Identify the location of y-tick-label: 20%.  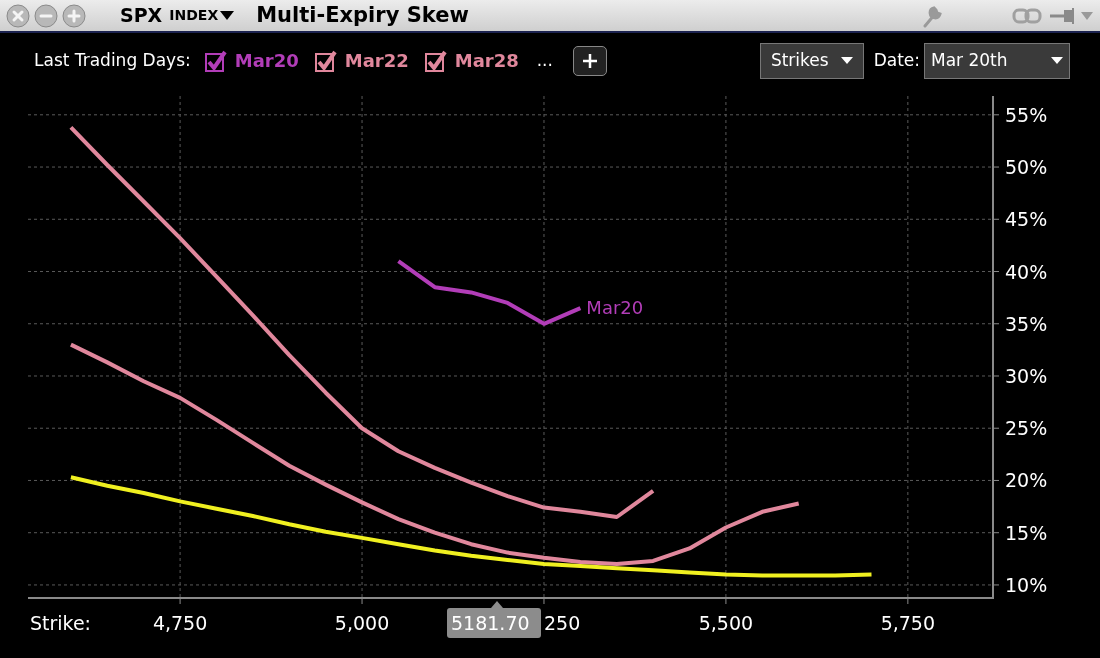
(1026, 480).